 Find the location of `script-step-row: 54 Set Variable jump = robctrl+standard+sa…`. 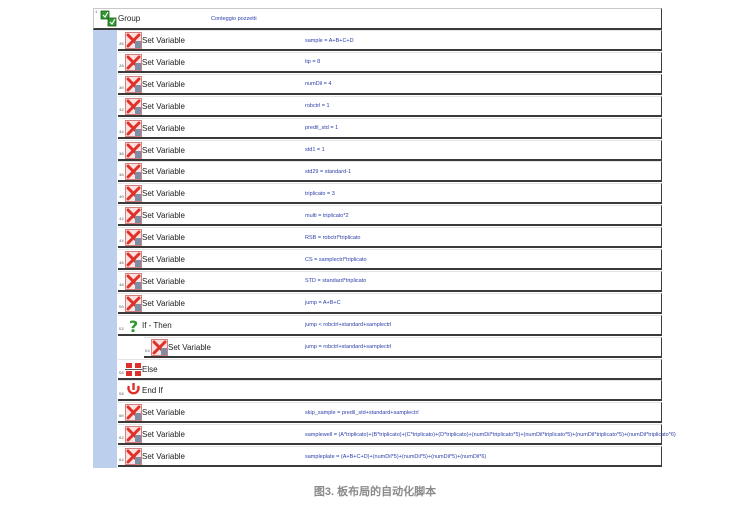

script-step-row: 54 Set Variable jump = robctrl+standard+sa… is located at coordinates (403, 347).